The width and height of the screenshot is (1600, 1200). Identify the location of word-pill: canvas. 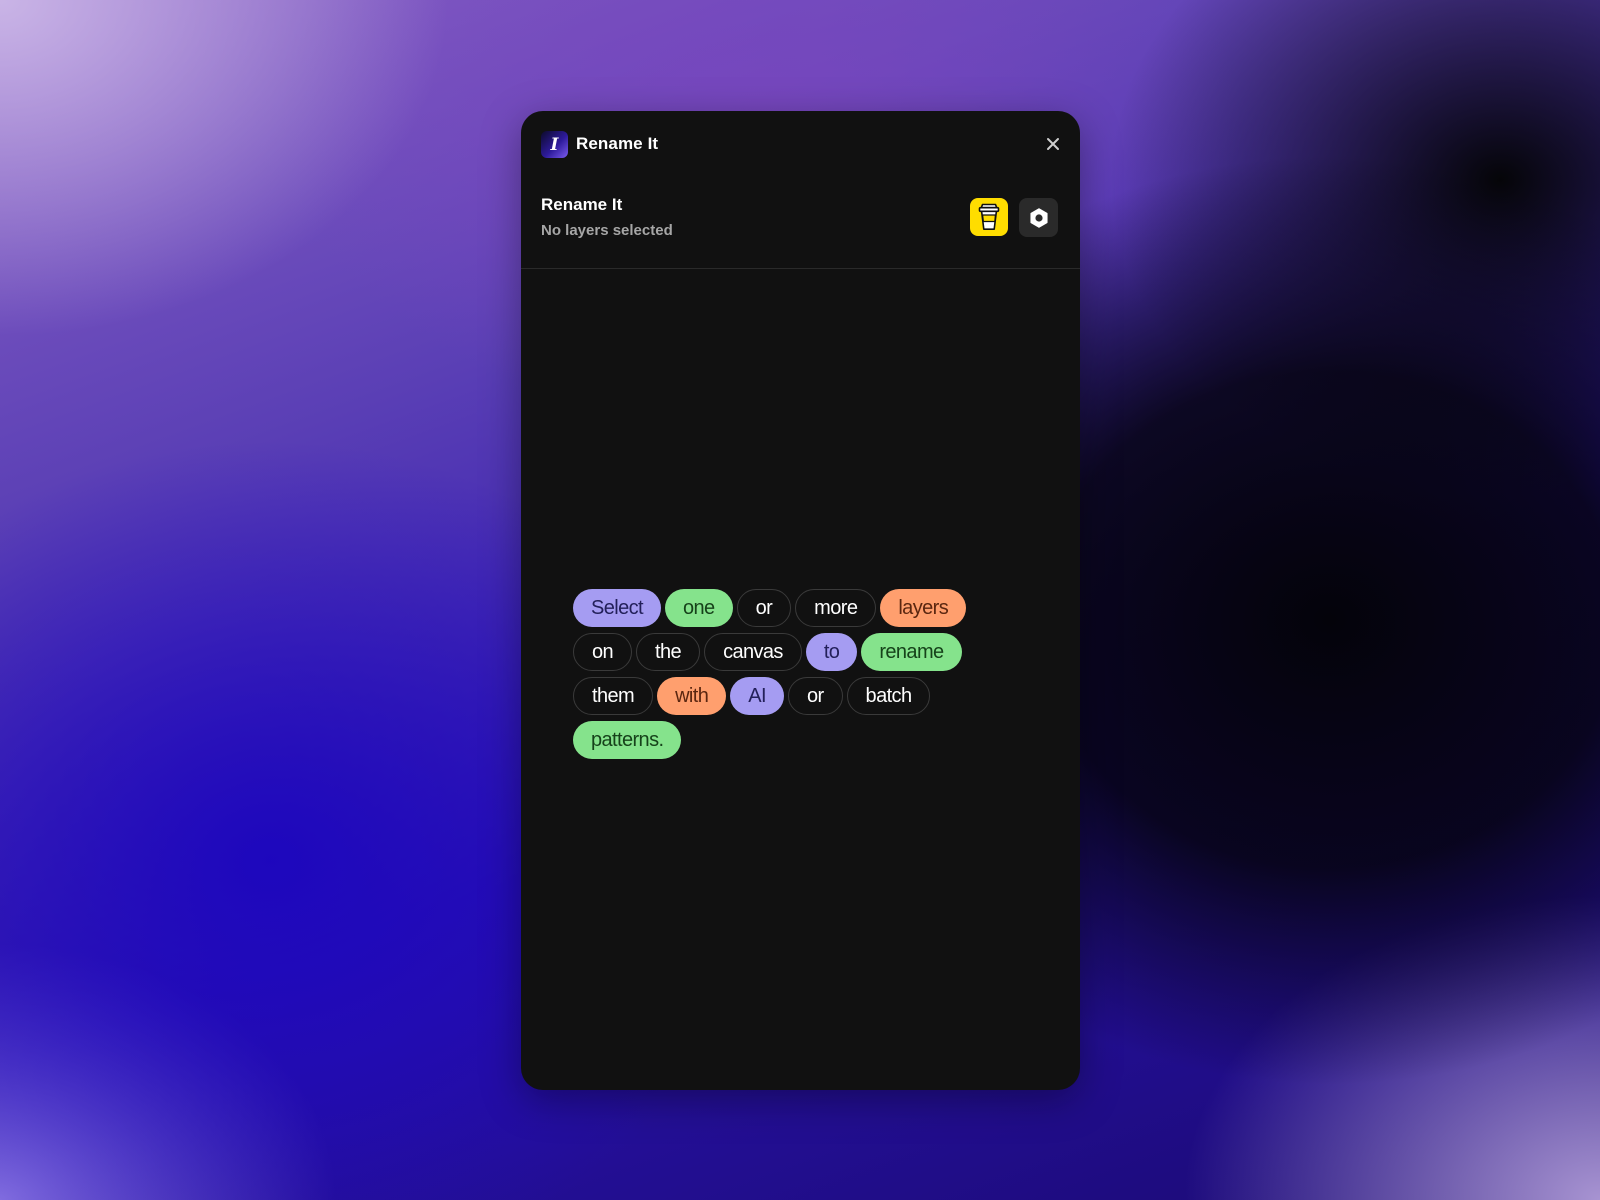
(753, 652).